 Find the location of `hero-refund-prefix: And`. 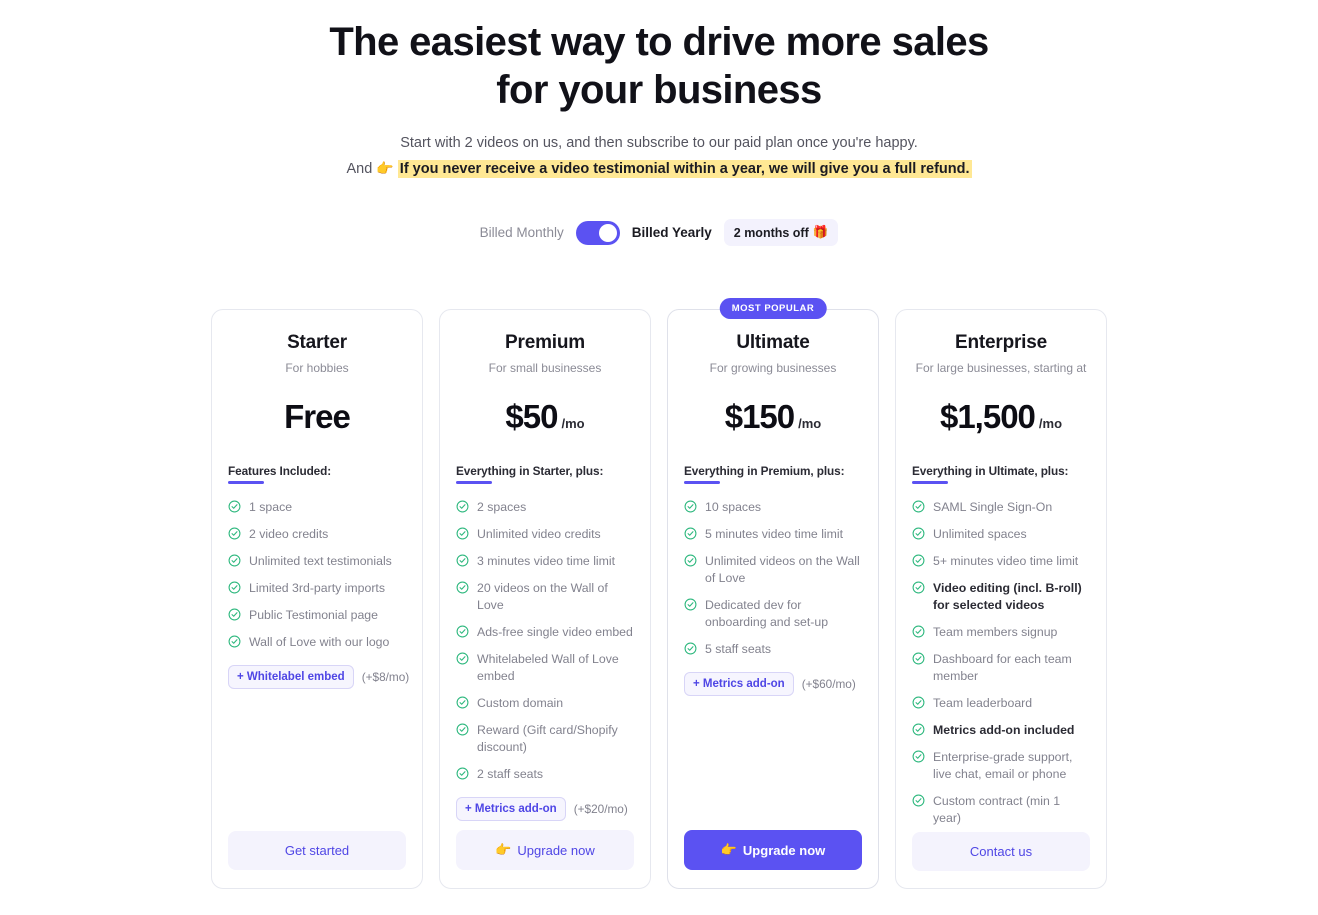

hero-refund-prefix: And is located at coordinates (359, 169).